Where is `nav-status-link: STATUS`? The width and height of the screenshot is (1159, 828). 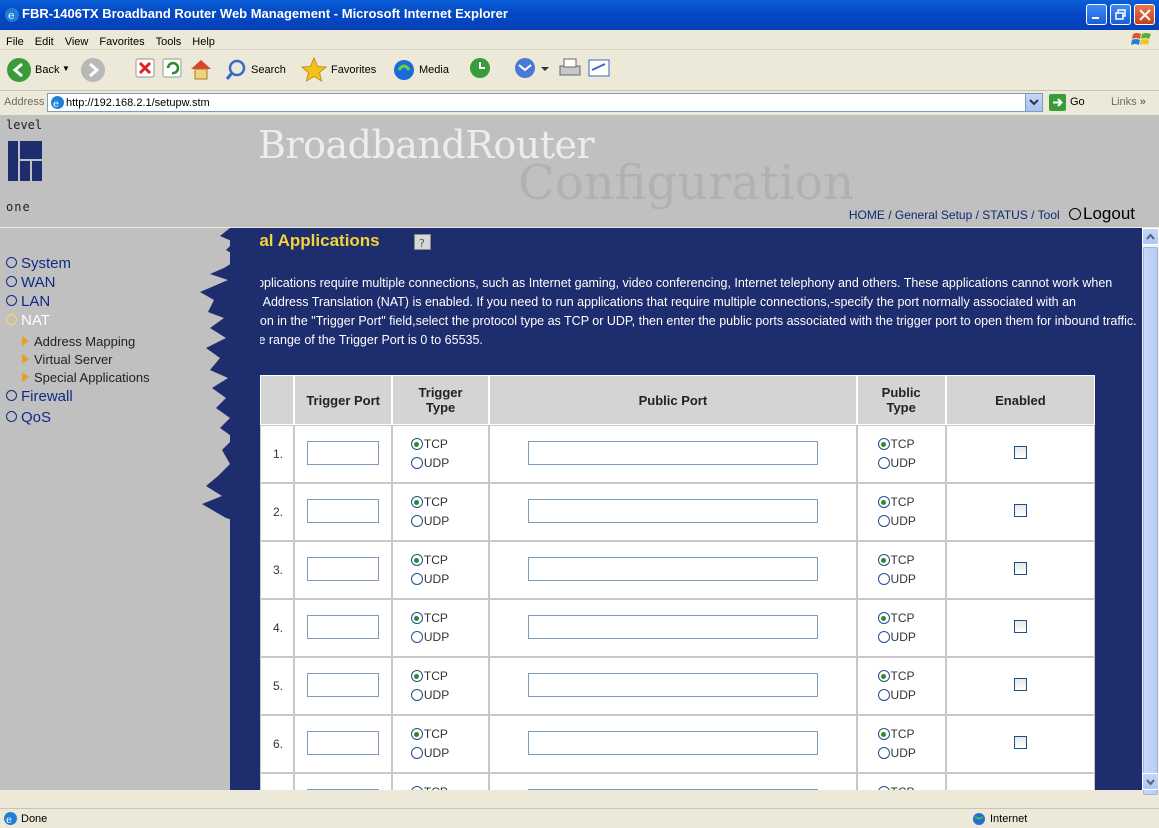 nav-status-link: STATUS is located at coordinates (1005, 215).